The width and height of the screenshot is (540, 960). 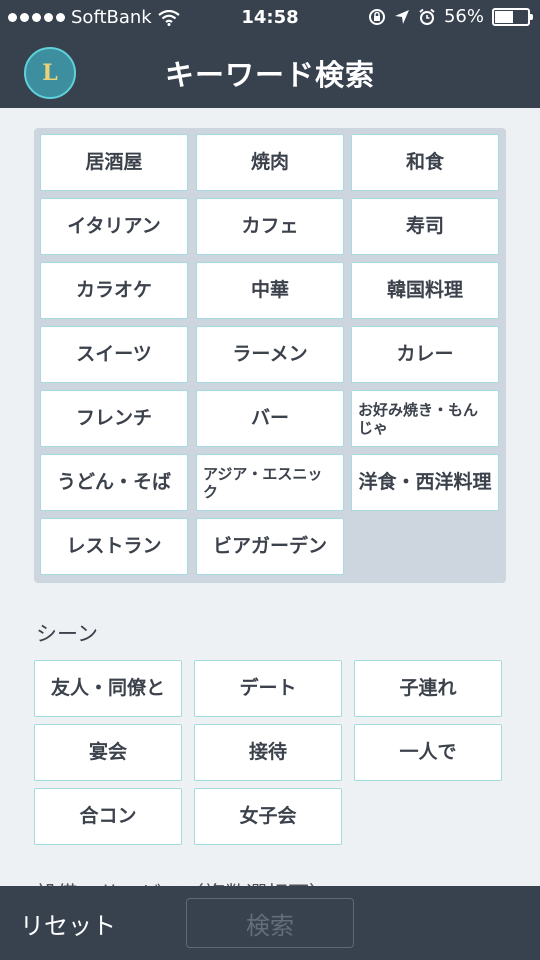 What do you see at coordinates (270, 418) in the screenshot?
I see `genre-button: バー` at bounding box center [270, 418].